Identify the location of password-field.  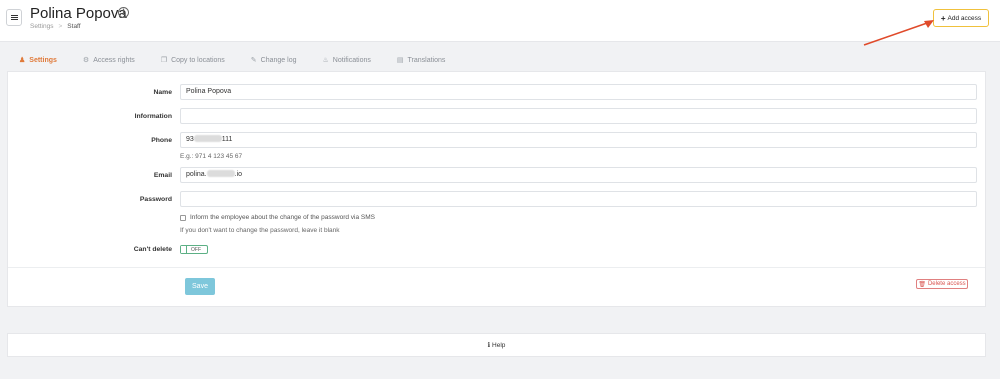
(578, 199).